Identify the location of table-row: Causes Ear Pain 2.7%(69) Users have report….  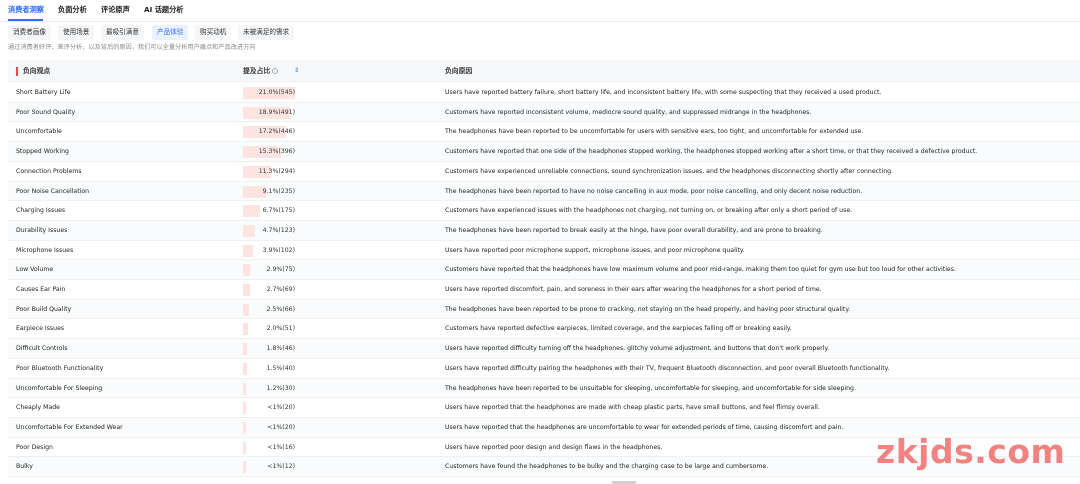
(544, 290).